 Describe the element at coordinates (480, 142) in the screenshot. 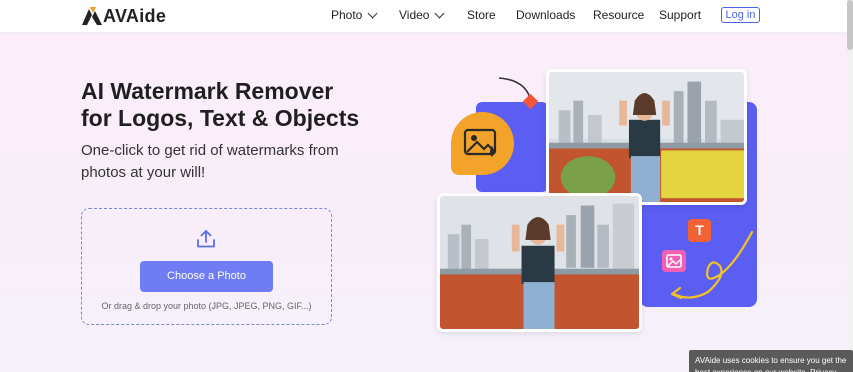

I see `image-icon` at that location.